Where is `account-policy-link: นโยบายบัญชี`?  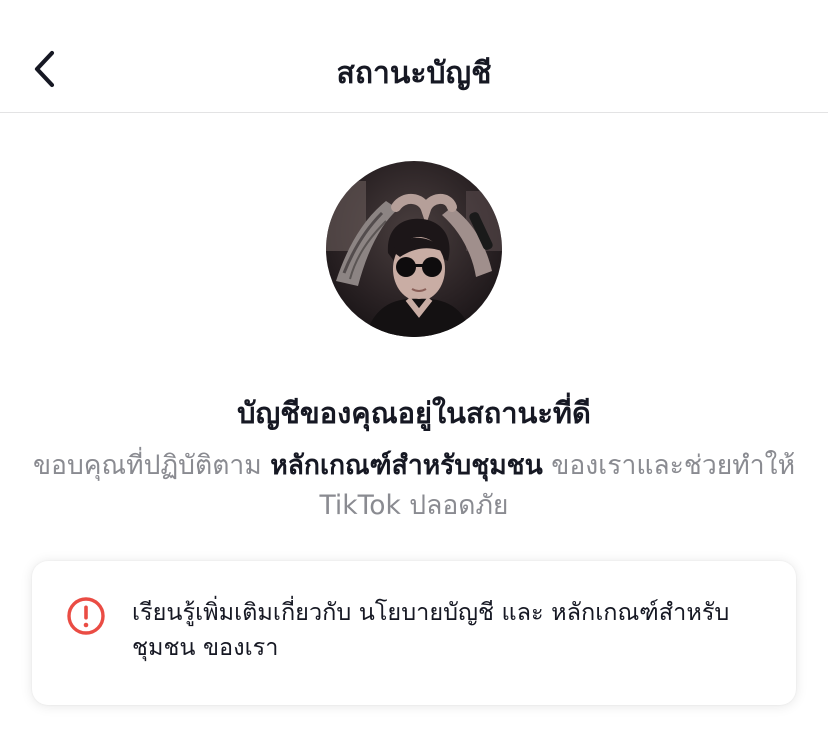 account-policy-link: นโยบายบัญชี is located at coordinates (426, 612).